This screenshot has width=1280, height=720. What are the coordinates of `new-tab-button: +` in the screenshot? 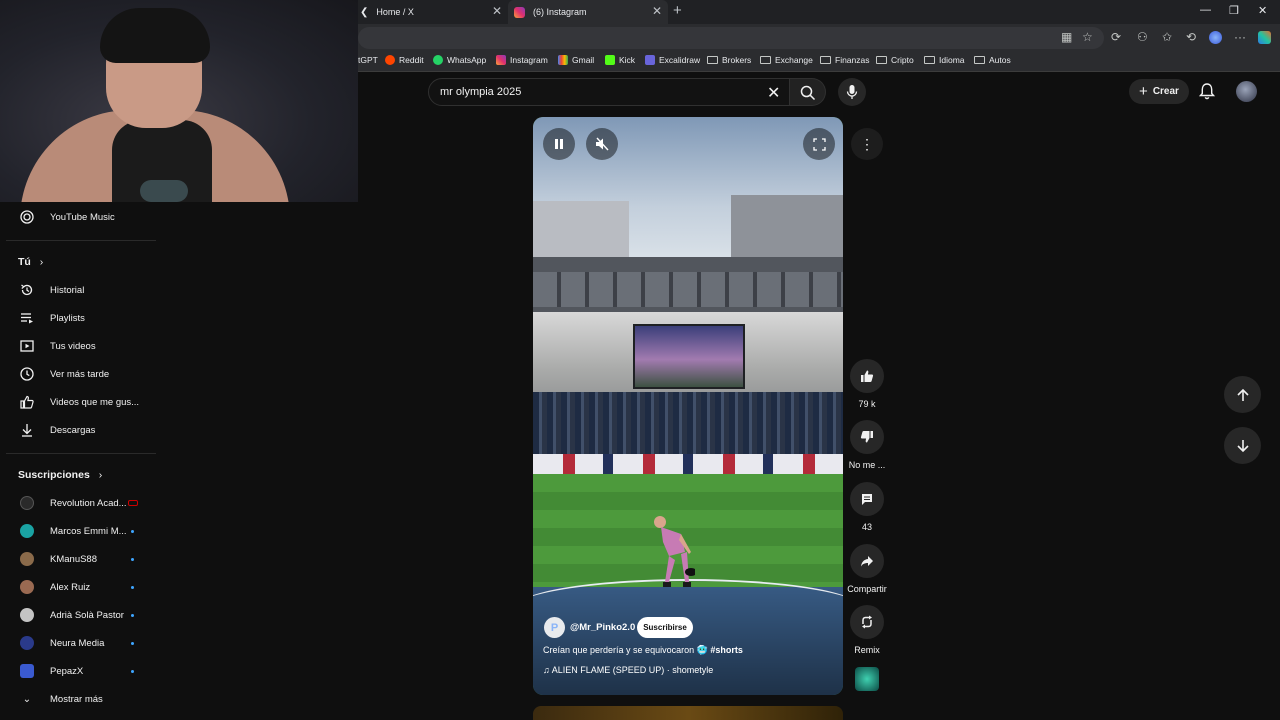 It's located at (677, 10).